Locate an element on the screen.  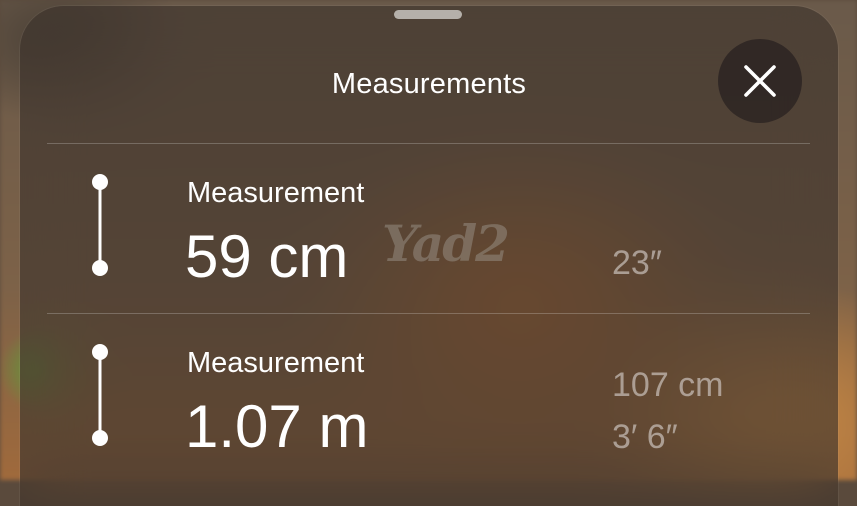
watermark: Yad2 is located at coordinates (446, 243).